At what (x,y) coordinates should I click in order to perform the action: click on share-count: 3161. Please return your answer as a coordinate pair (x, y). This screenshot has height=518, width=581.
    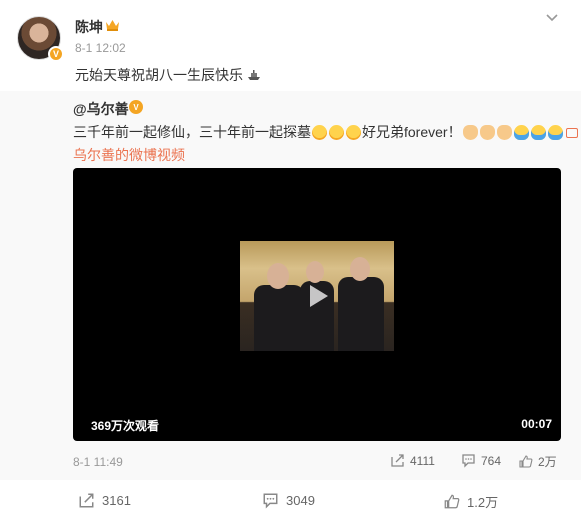
    Looking at the image, I should click on (116, 500).